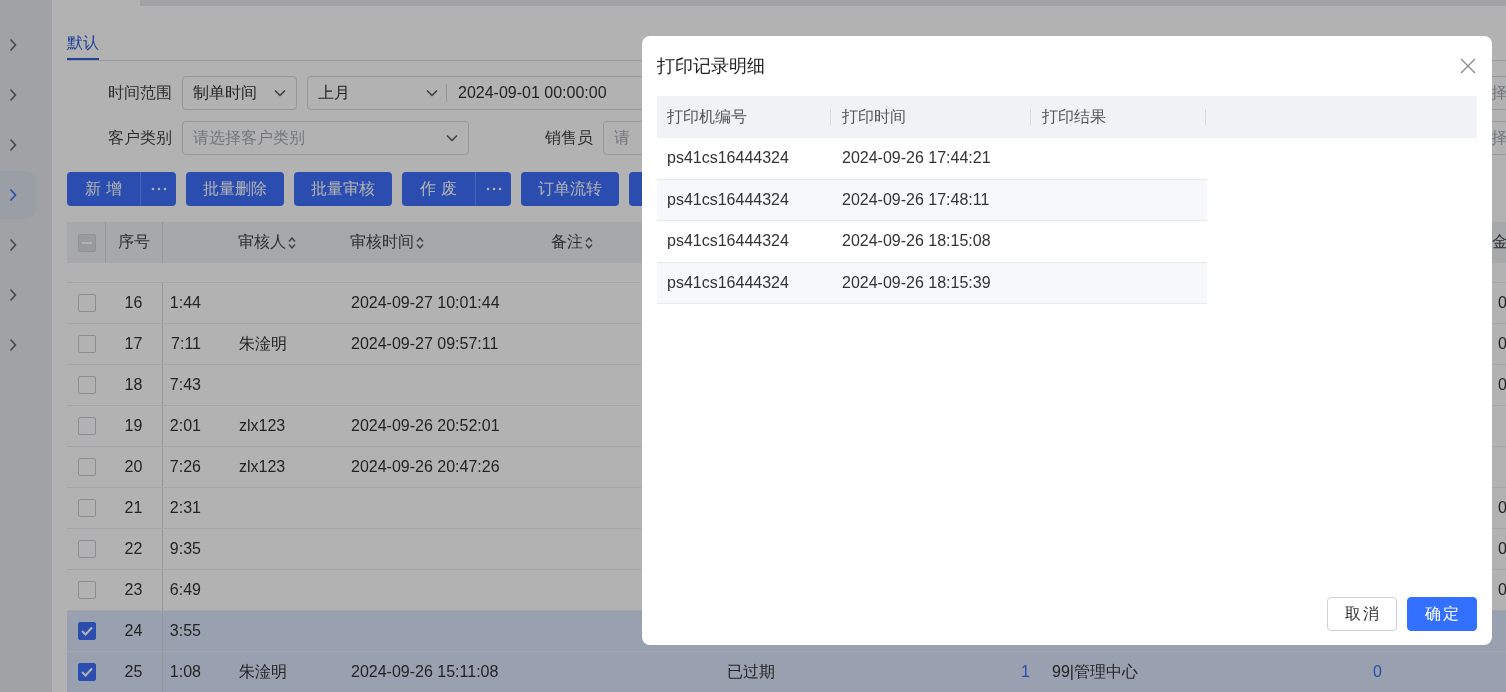  What do you see at coordinates (185, 467) in the screenshot?
I see `table-cell: 7:26` at bounding box center [185, 467].